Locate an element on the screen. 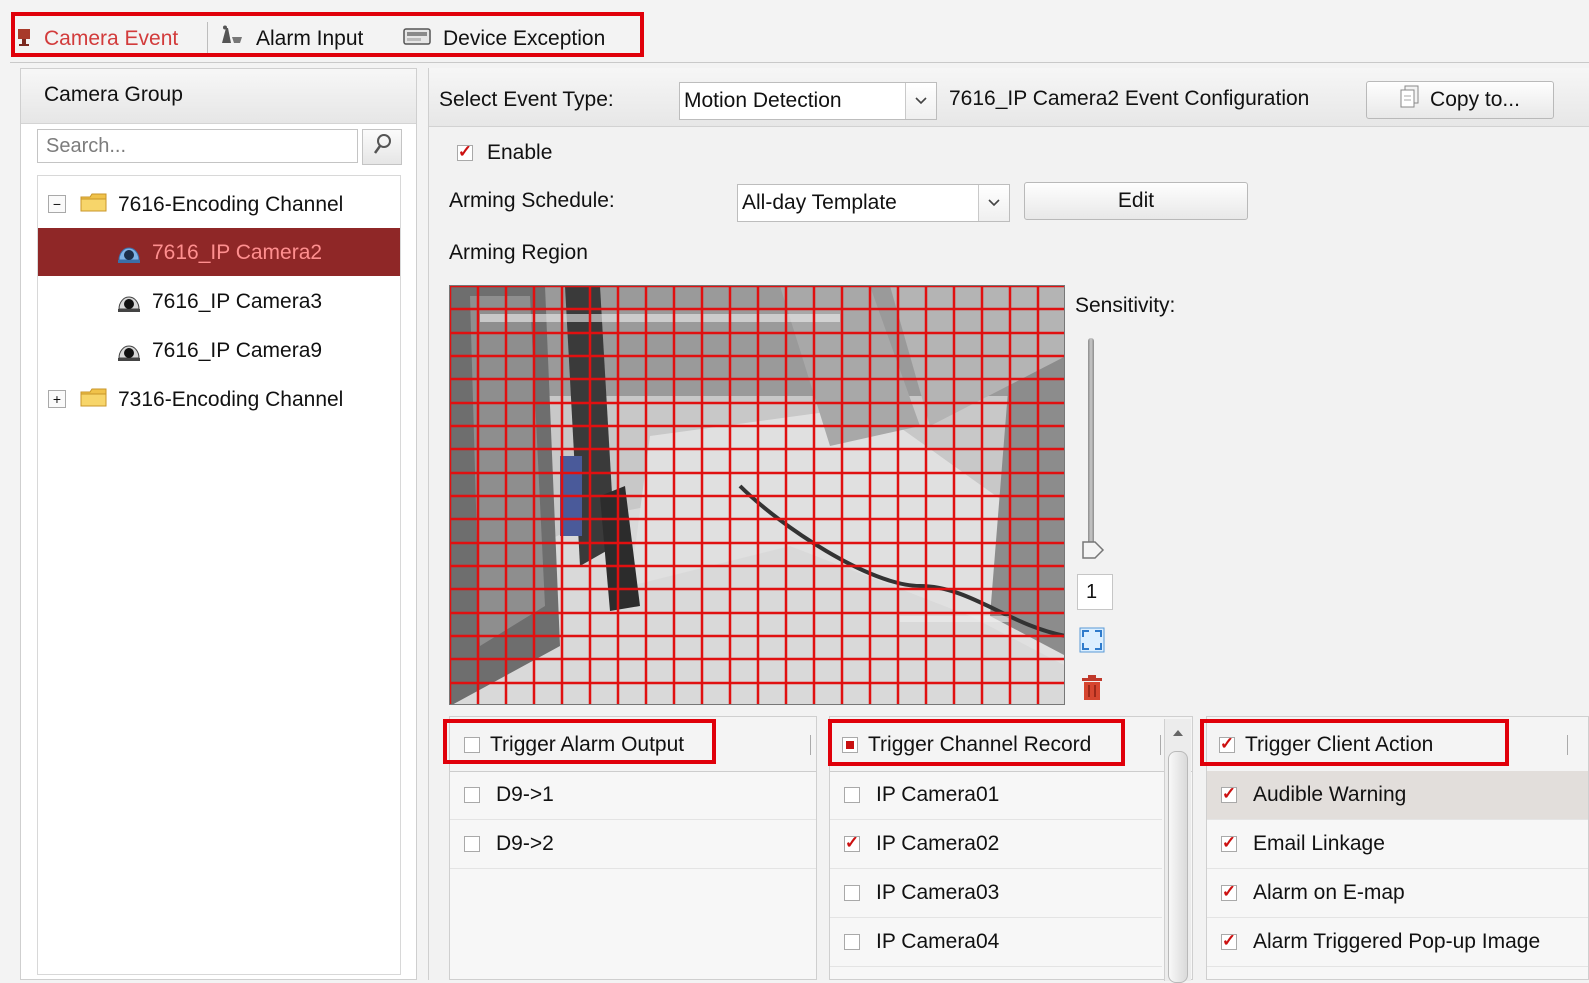  tree-node-label: 7616_IP Camera9 is located at coordinates (237, 350).